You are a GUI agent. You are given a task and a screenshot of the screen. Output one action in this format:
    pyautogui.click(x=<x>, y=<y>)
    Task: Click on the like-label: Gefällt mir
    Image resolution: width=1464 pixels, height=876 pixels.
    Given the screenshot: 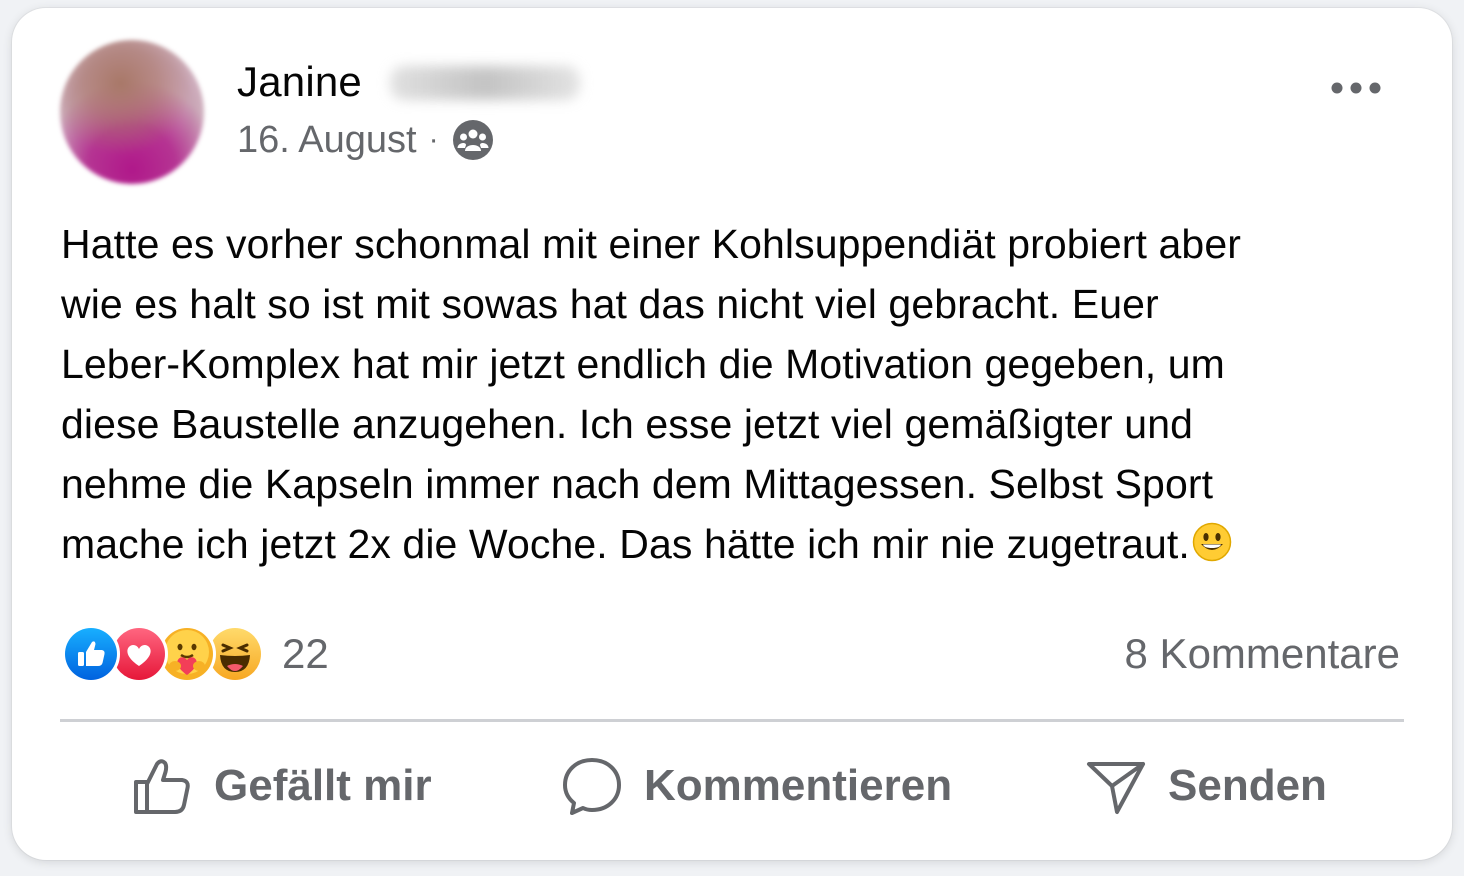 What is the action you would take?
    pyautogui.click(x=323, y=785)
    